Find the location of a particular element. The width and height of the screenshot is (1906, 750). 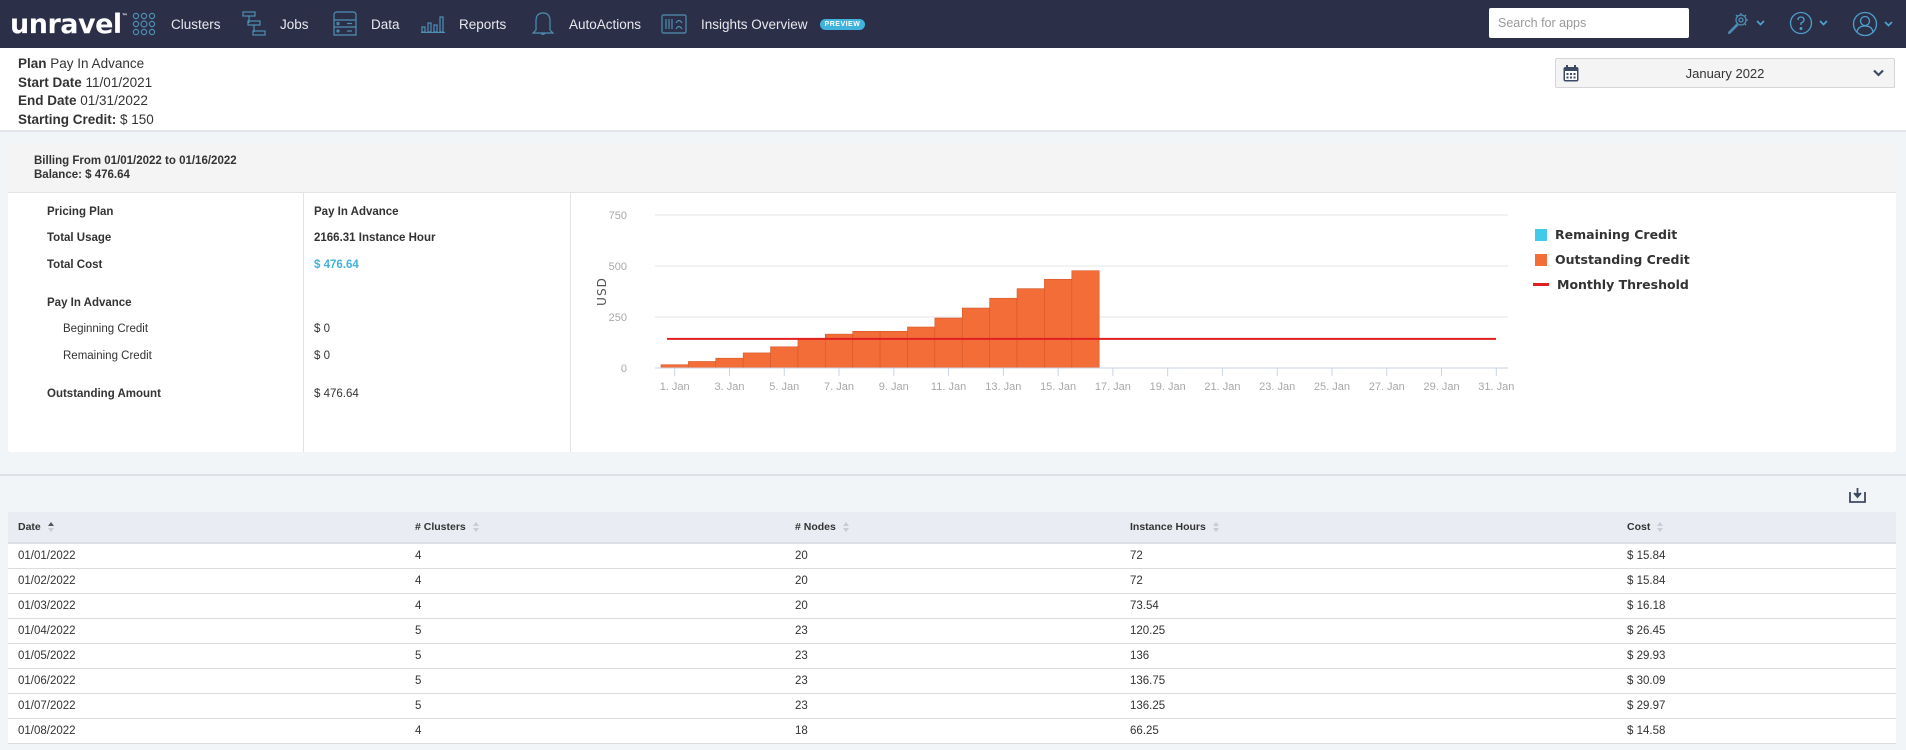

x-tick-label: 15. Jan is located at coordinates (1058, 387).